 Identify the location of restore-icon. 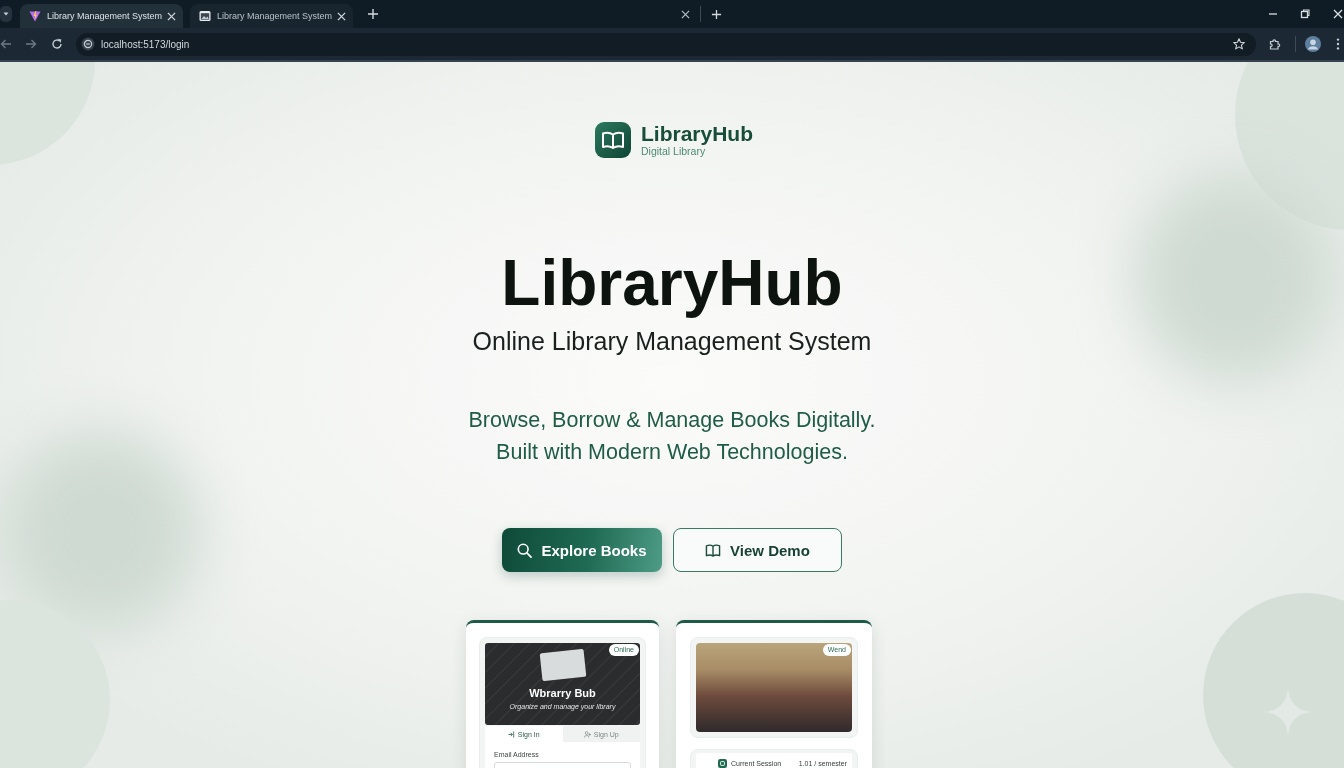
(1305, 14).